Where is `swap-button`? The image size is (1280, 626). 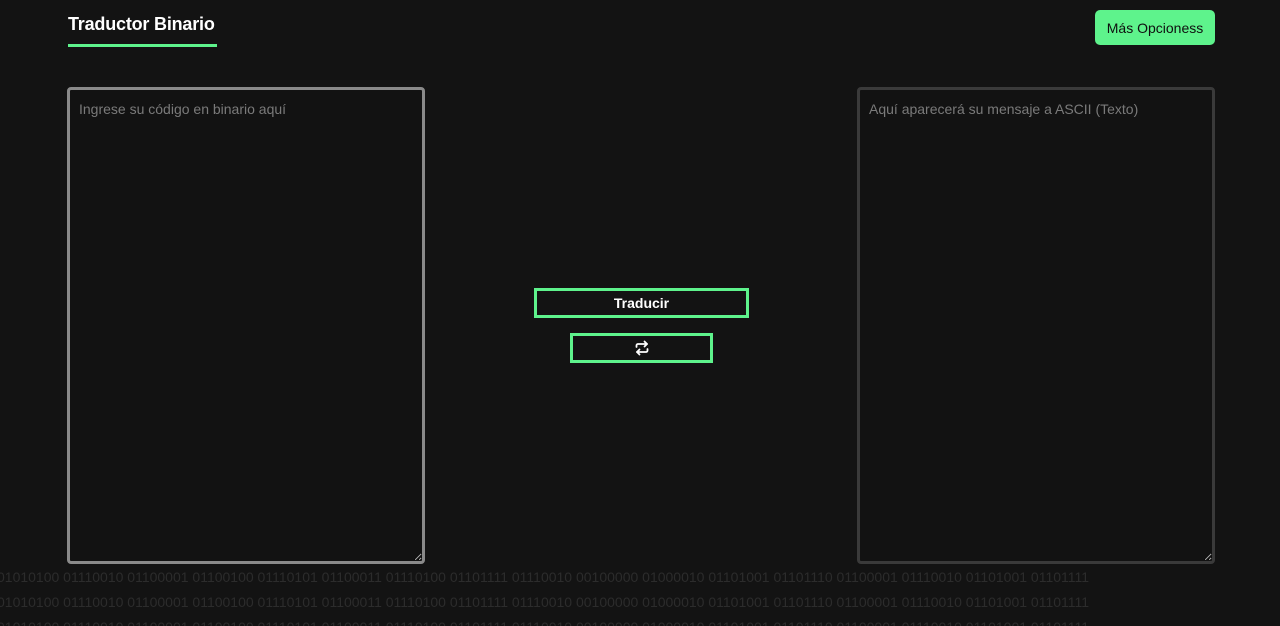
swap-button is located at coordinates (641, 348).